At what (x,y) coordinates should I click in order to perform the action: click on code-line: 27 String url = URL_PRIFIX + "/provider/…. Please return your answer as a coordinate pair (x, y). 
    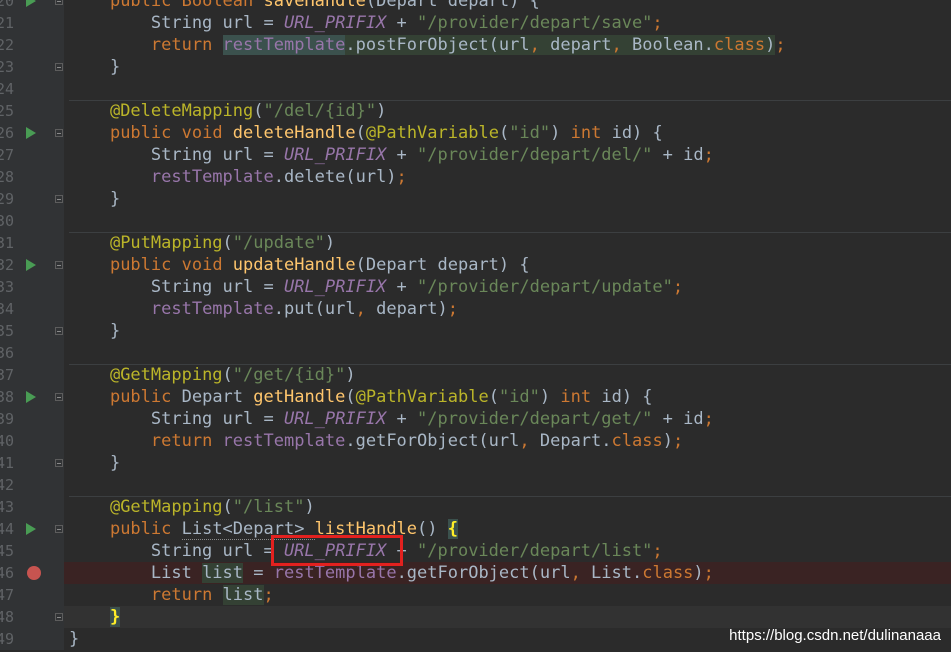
    Looking at the image, I should click on (475, 155).